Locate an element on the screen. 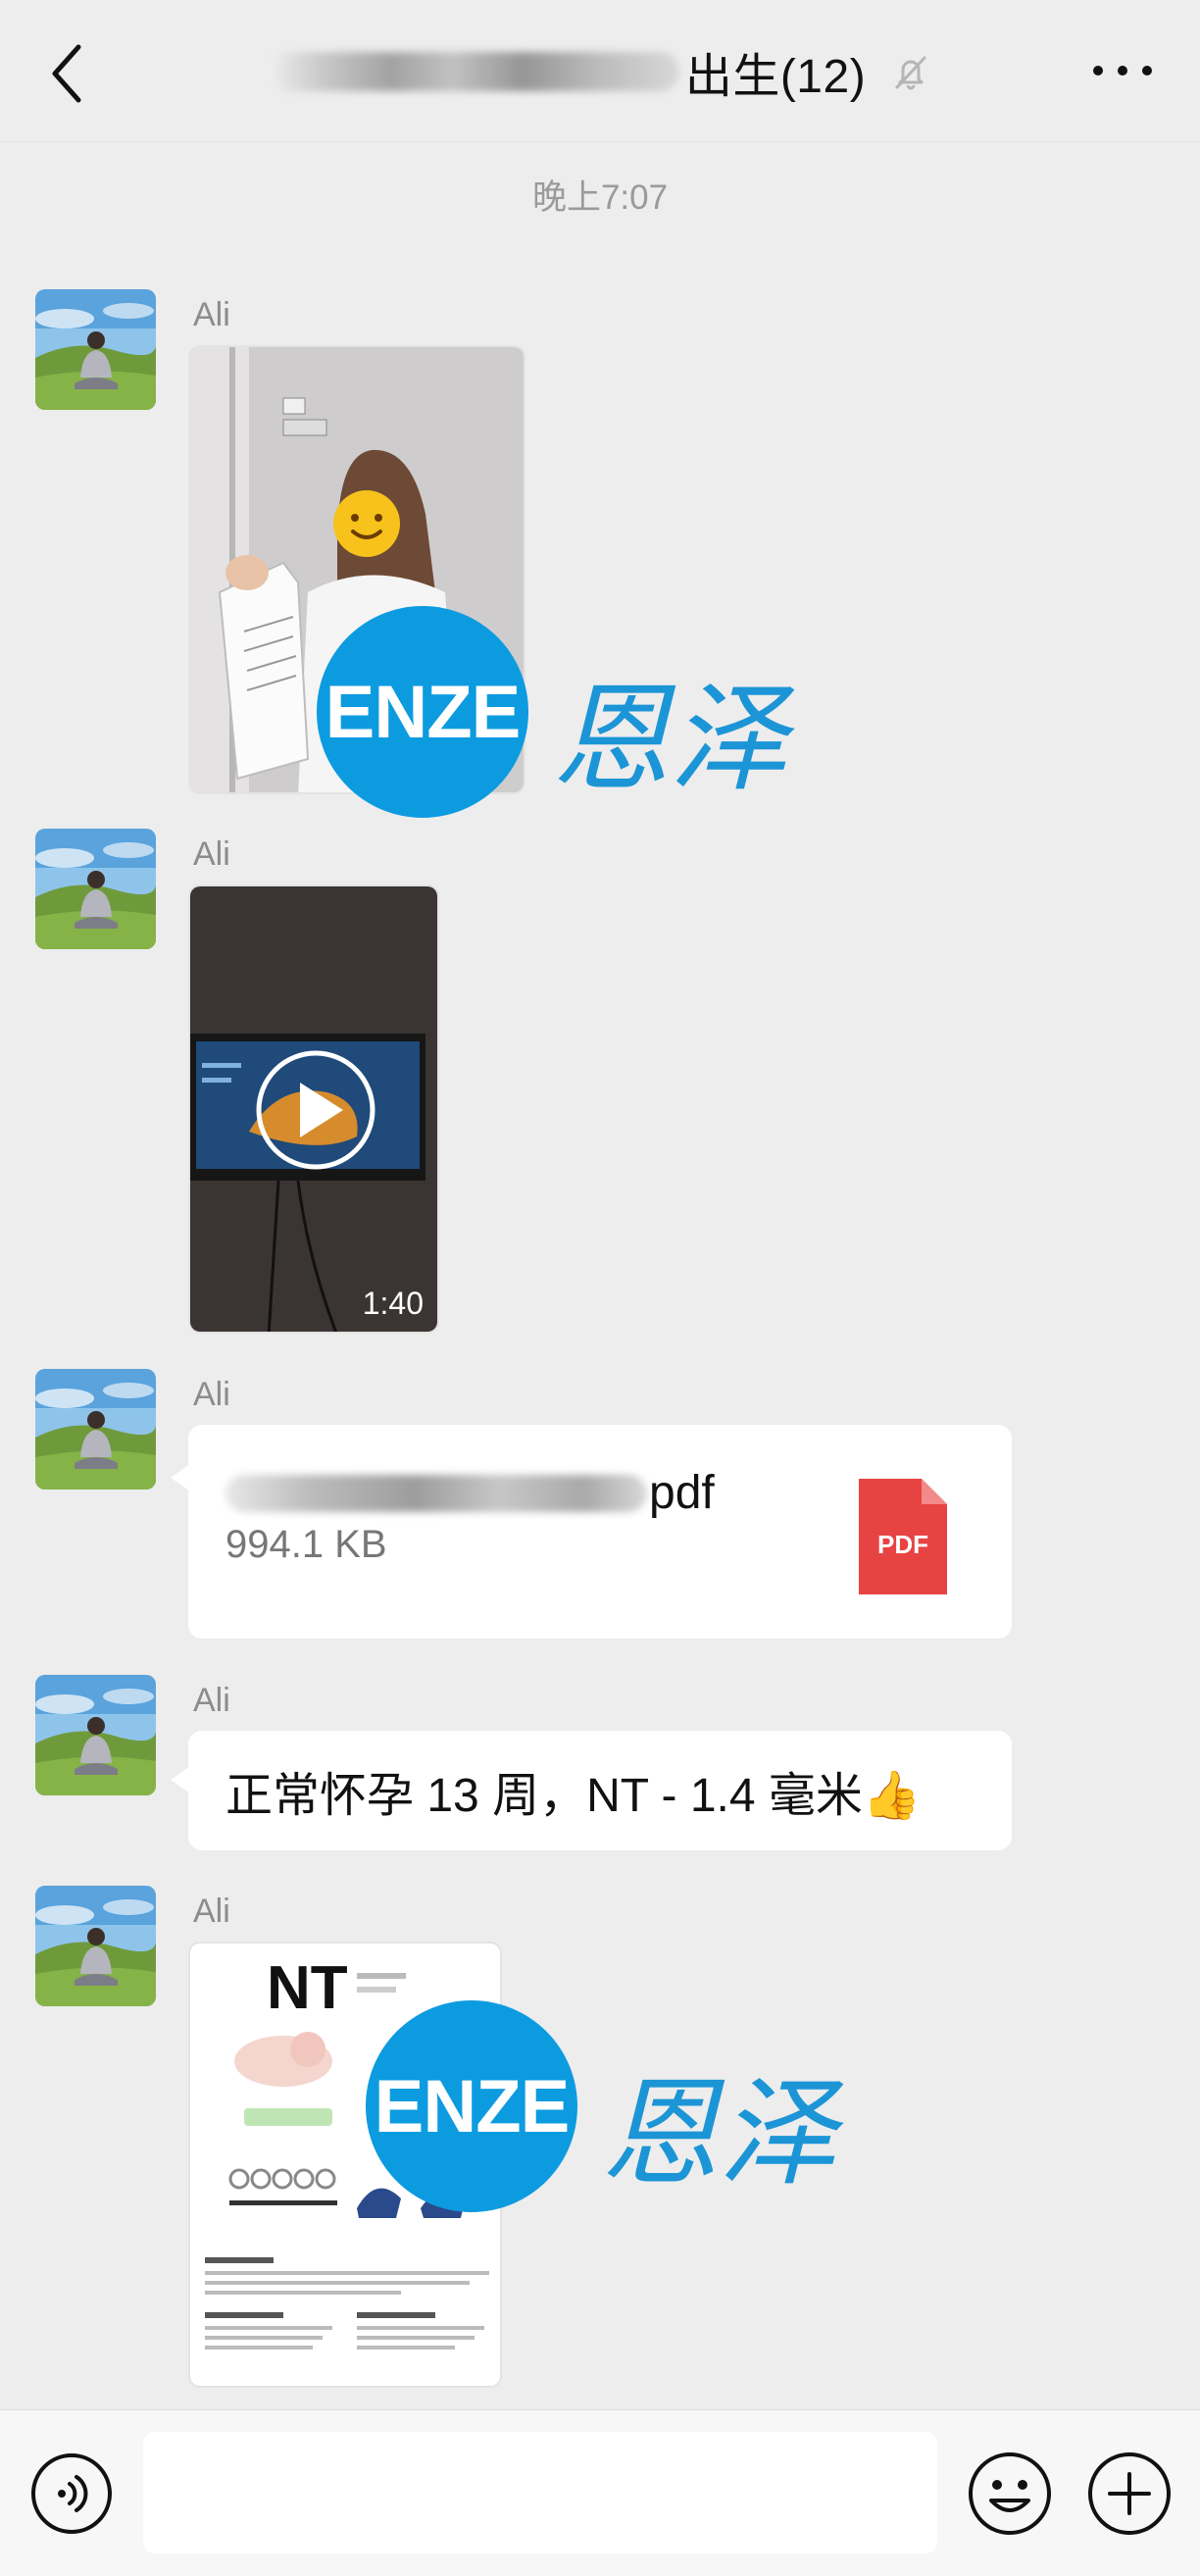  photo-thumbnail is located at coordinates (357, 570).